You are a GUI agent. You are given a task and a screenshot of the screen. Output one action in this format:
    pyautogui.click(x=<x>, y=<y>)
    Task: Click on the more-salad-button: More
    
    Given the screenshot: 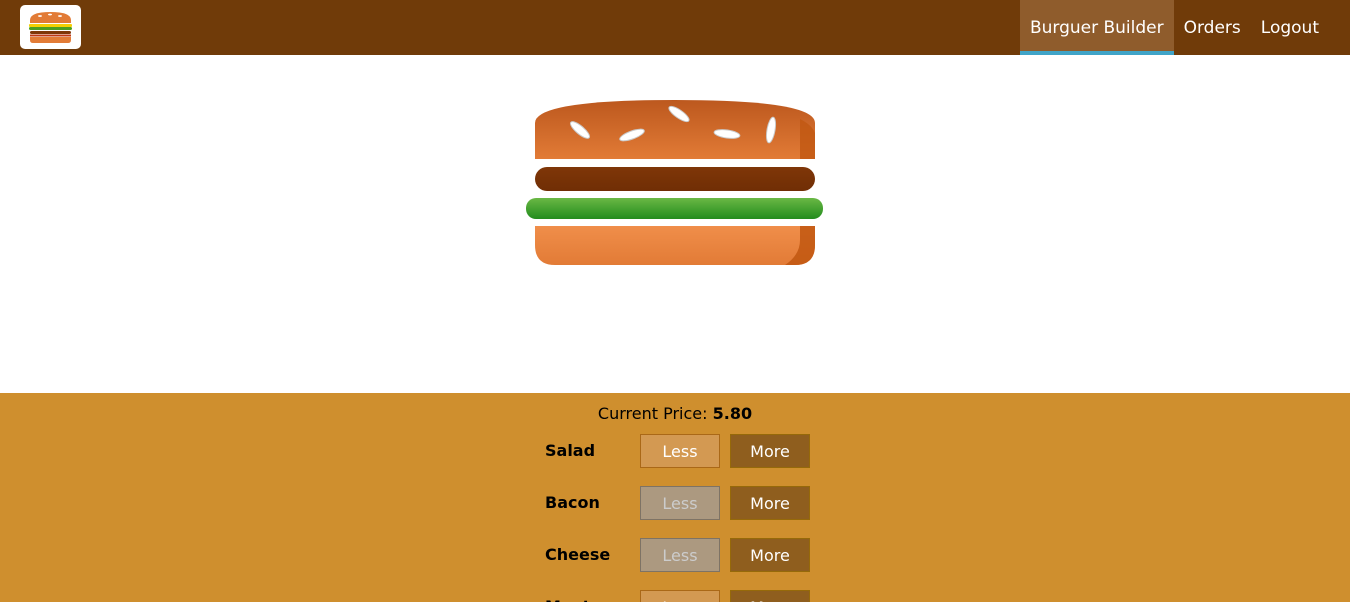 What is the action you would take?
    pyautogui.click(x=770, y=451)
    